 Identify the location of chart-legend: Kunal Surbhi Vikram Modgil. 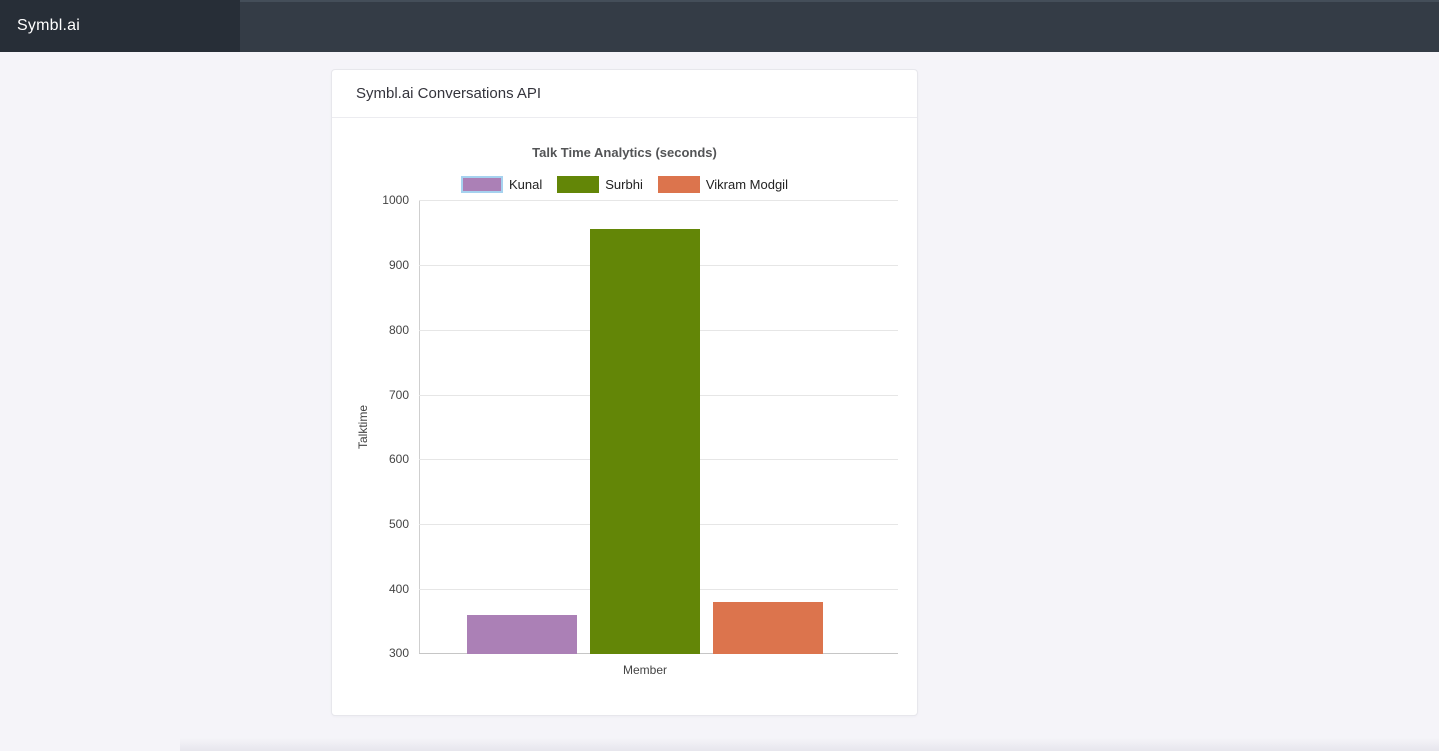
(624, 184).